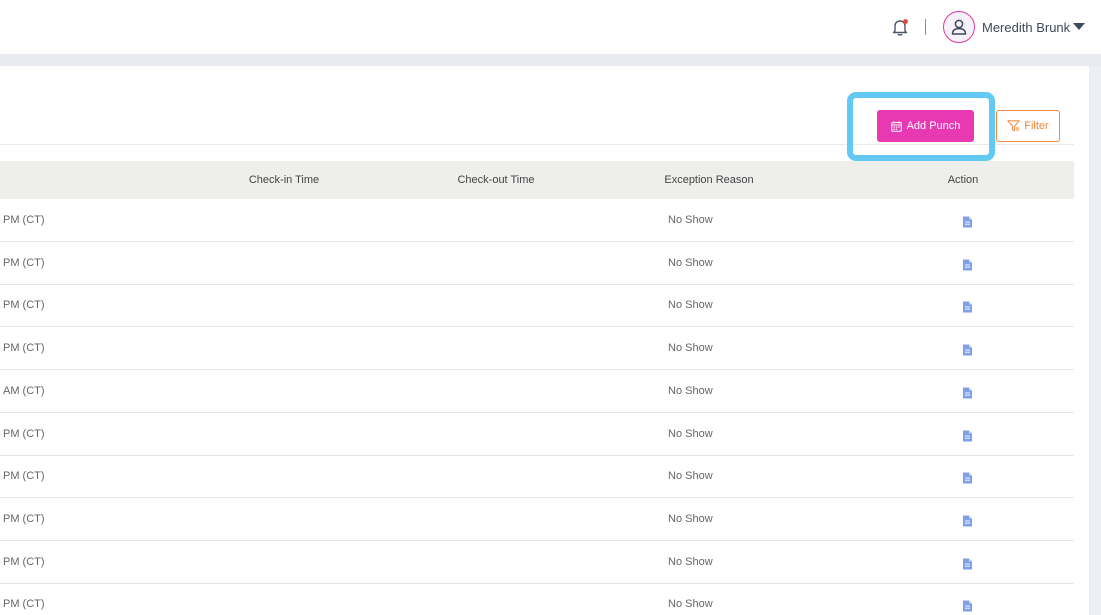 The image size is (1101, 615). Describe the element at coordinates (708, 180) in the screenshot. I see `column-exception-reason: Exception Reason` at that location.